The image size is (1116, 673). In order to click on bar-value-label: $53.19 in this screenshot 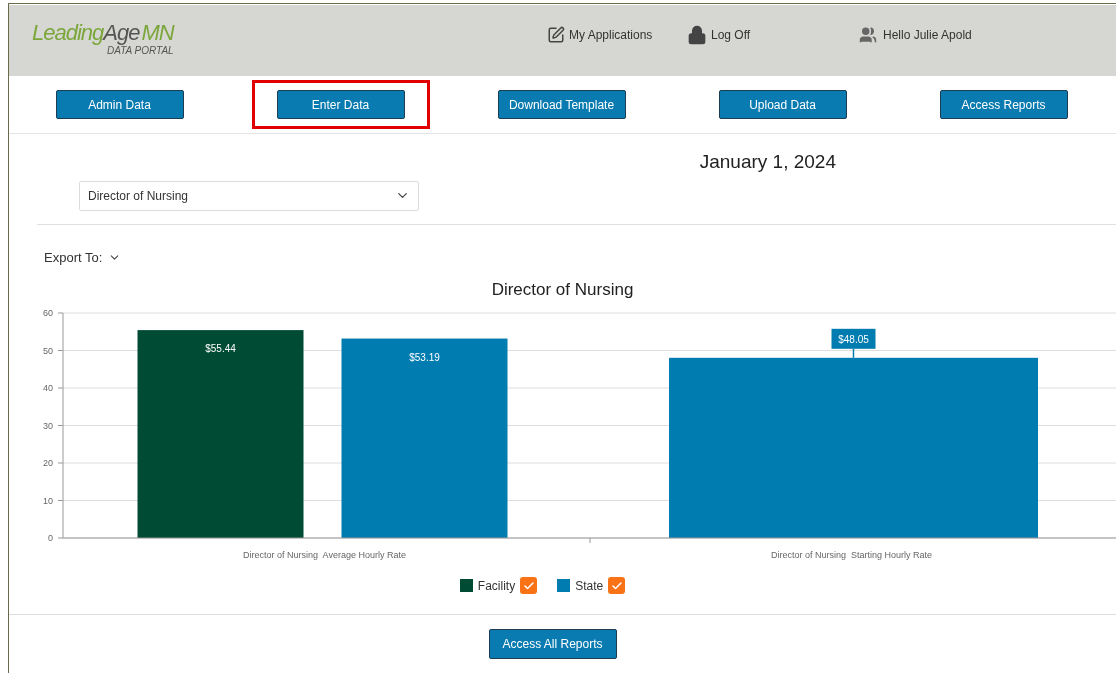, I will do `click(424, 357)`.